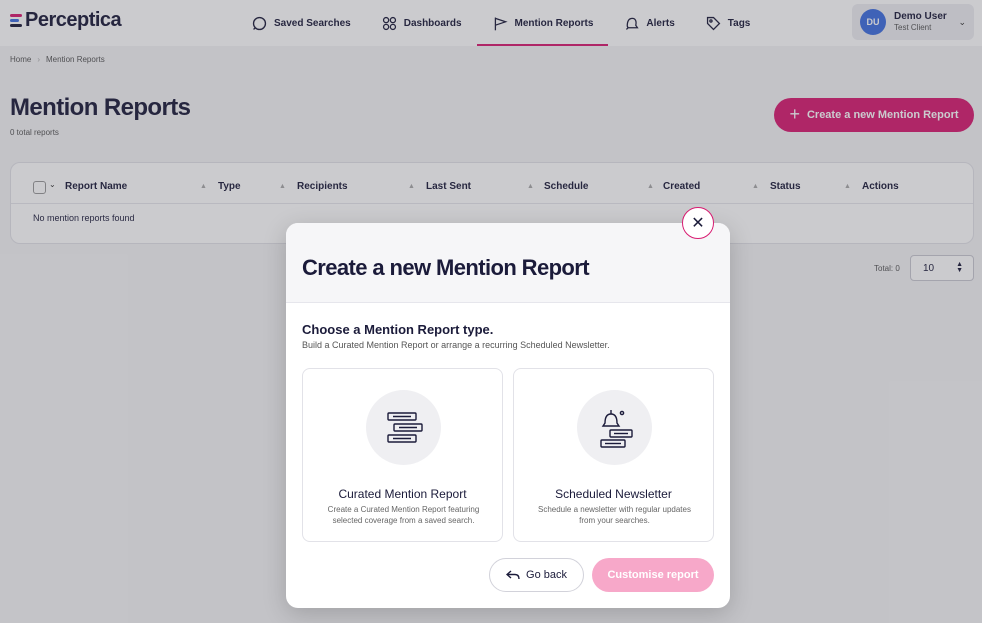 Image resolution: width=982 pixels, height=623 pixels. I want to click on modal-header: Create a new Mention Report, so click(508, 263).